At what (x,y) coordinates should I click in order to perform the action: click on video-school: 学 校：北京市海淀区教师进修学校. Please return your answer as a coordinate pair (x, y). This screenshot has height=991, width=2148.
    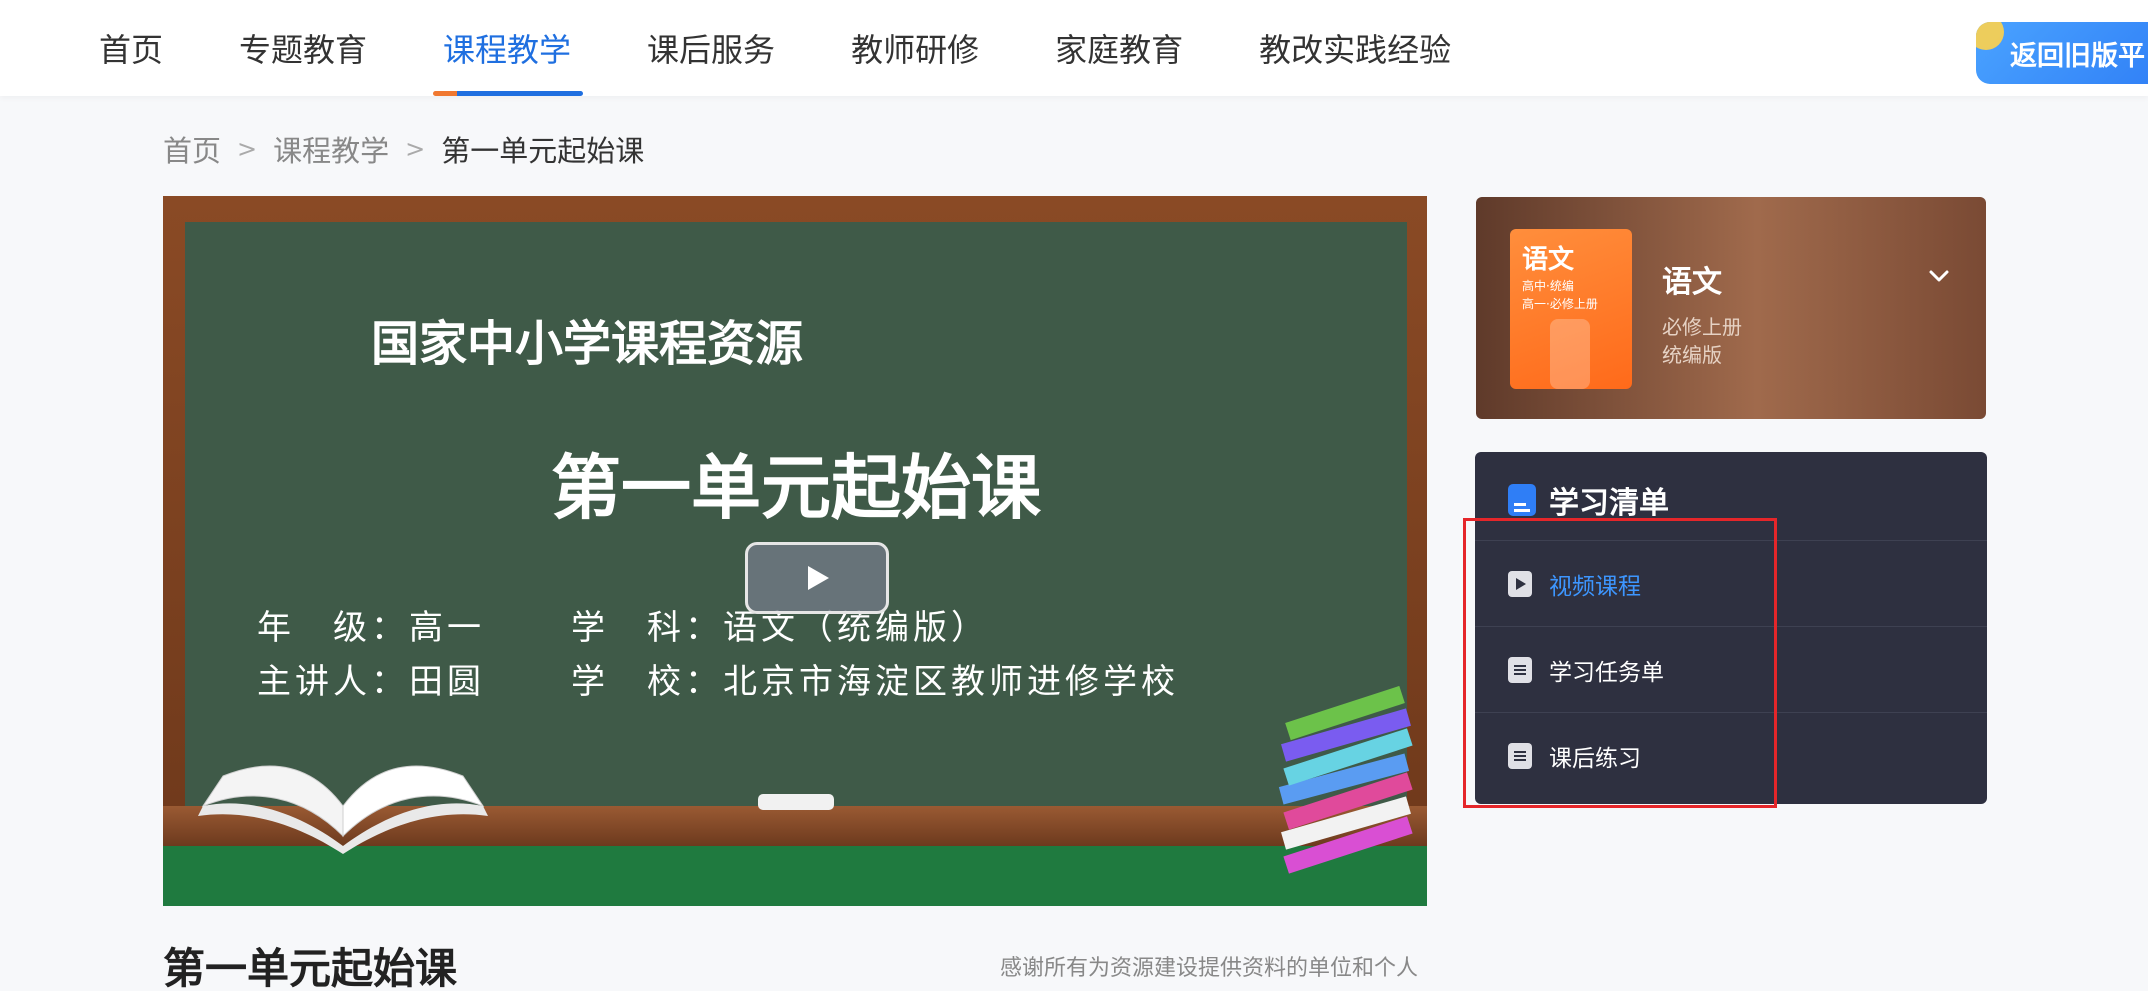
    Looking at the image, I should click on (875, 682).